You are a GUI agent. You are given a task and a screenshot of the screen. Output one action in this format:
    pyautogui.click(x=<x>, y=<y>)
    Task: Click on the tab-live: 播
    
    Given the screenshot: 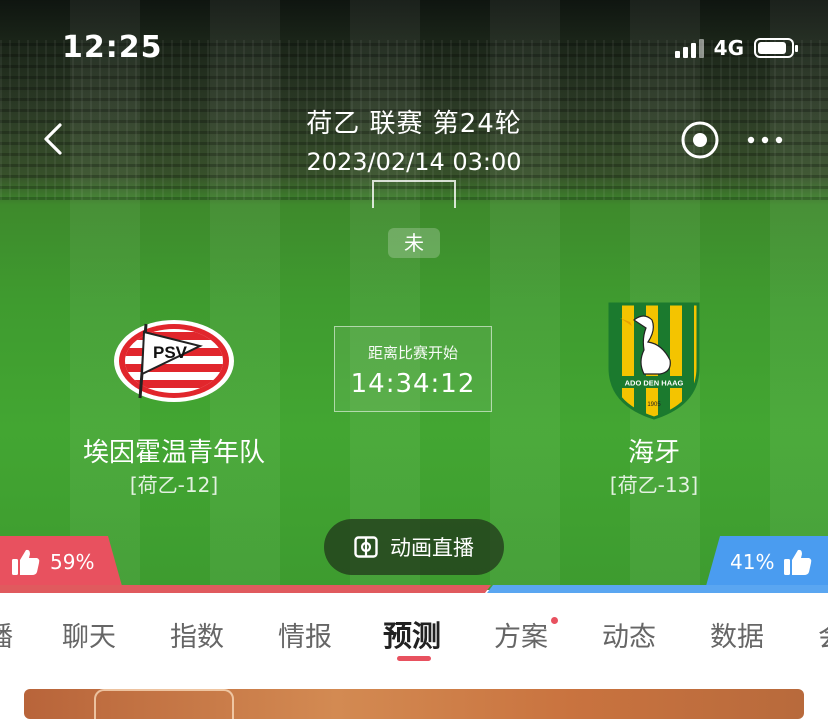 What is the action you would take?
    pyautogui.click(x=6, y=634)
    